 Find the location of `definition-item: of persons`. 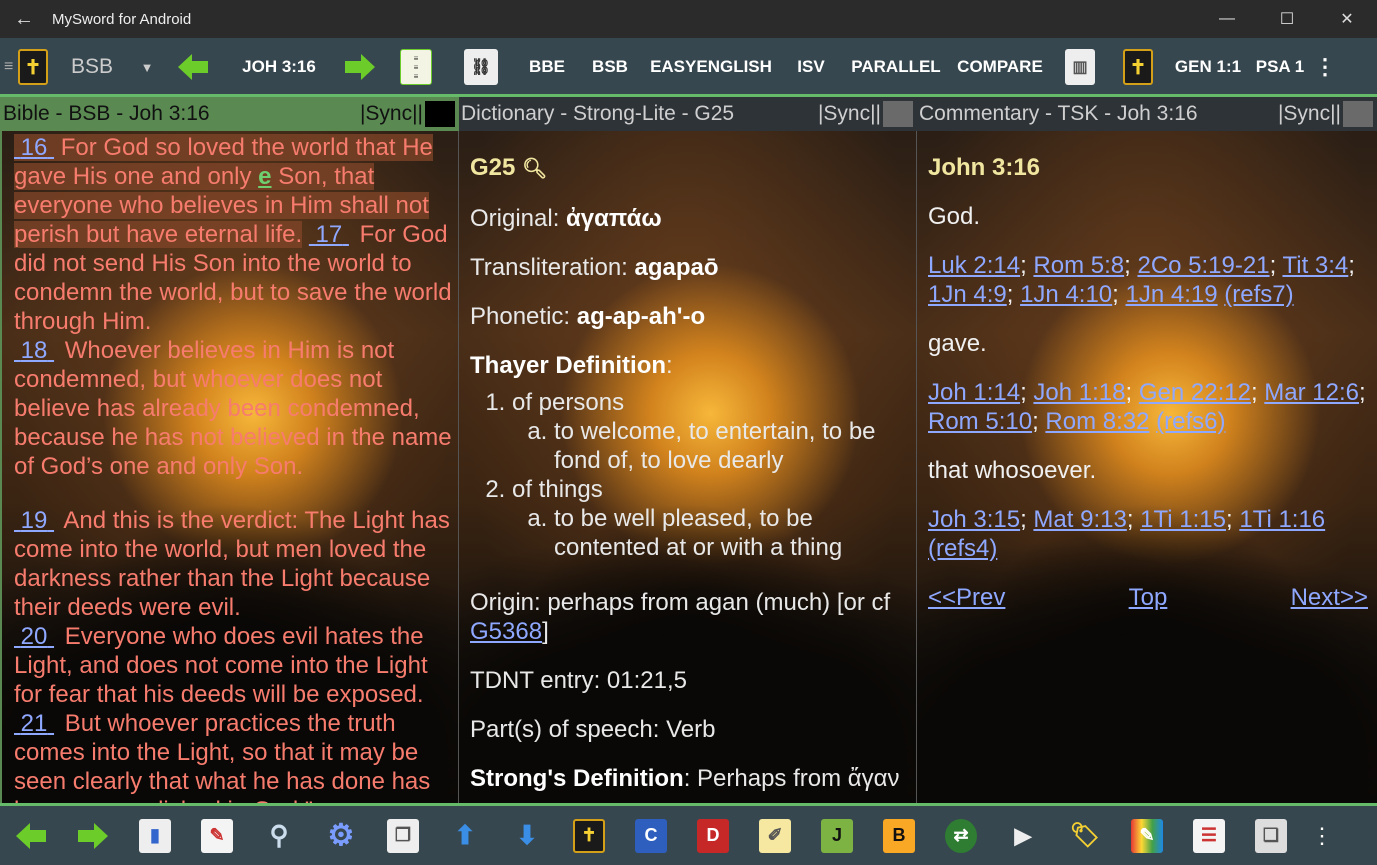

definition-item: of persons is located at coordinates (568, 402).